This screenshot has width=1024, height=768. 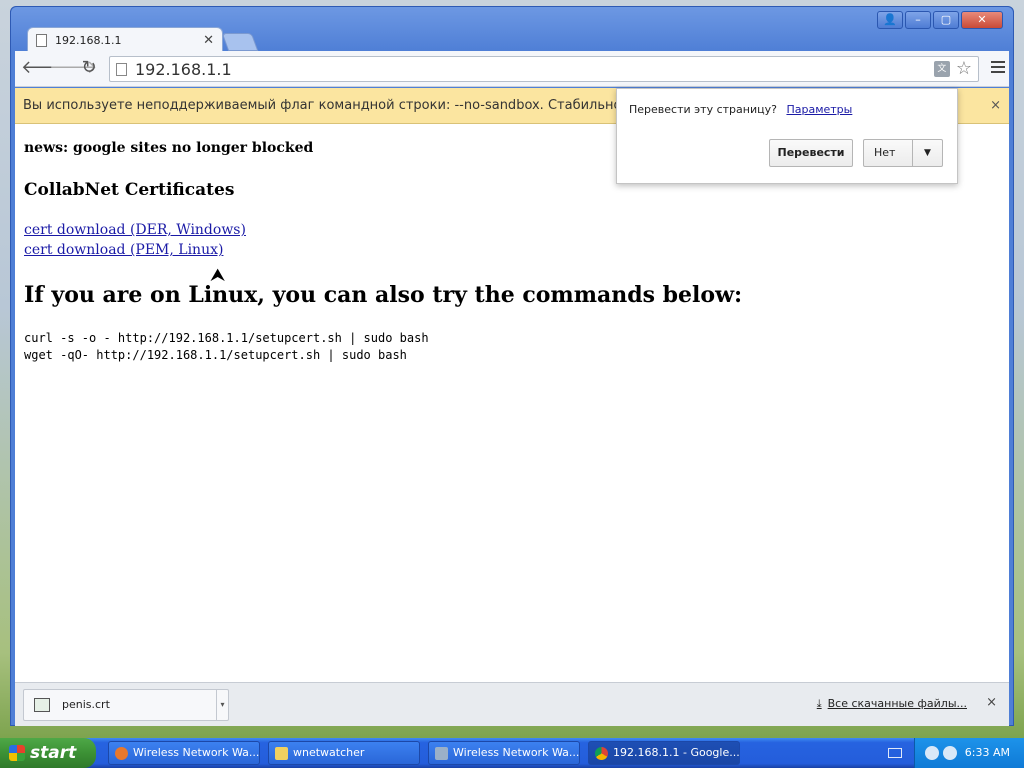 I want to click on download-item: penis.crt ▾, so click(x=126, y=705).